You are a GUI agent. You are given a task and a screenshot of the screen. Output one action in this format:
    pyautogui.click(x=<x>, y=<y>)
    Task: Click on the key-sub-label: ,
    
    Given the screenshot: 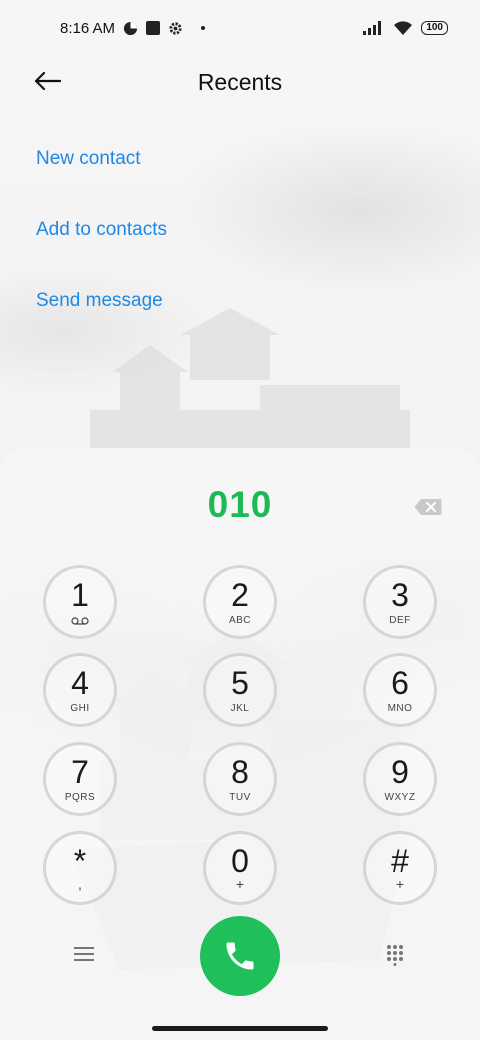 What is the action you would take?
    pyautogui.click(x=80, y=884)
    